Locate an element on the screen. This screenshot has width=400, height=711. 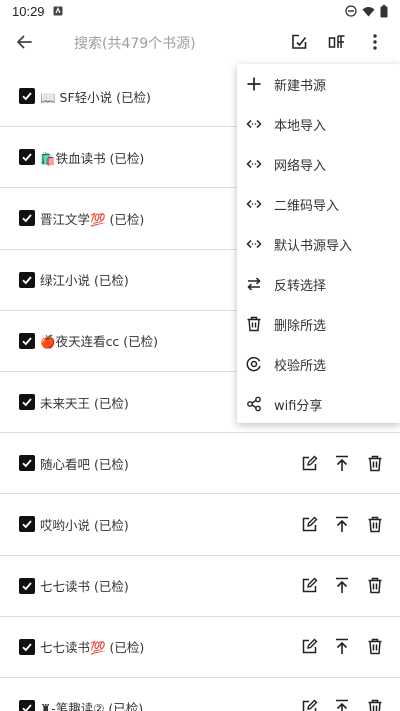
menu-item-5: 默认书源导入 is located at coordinates (318, 244).